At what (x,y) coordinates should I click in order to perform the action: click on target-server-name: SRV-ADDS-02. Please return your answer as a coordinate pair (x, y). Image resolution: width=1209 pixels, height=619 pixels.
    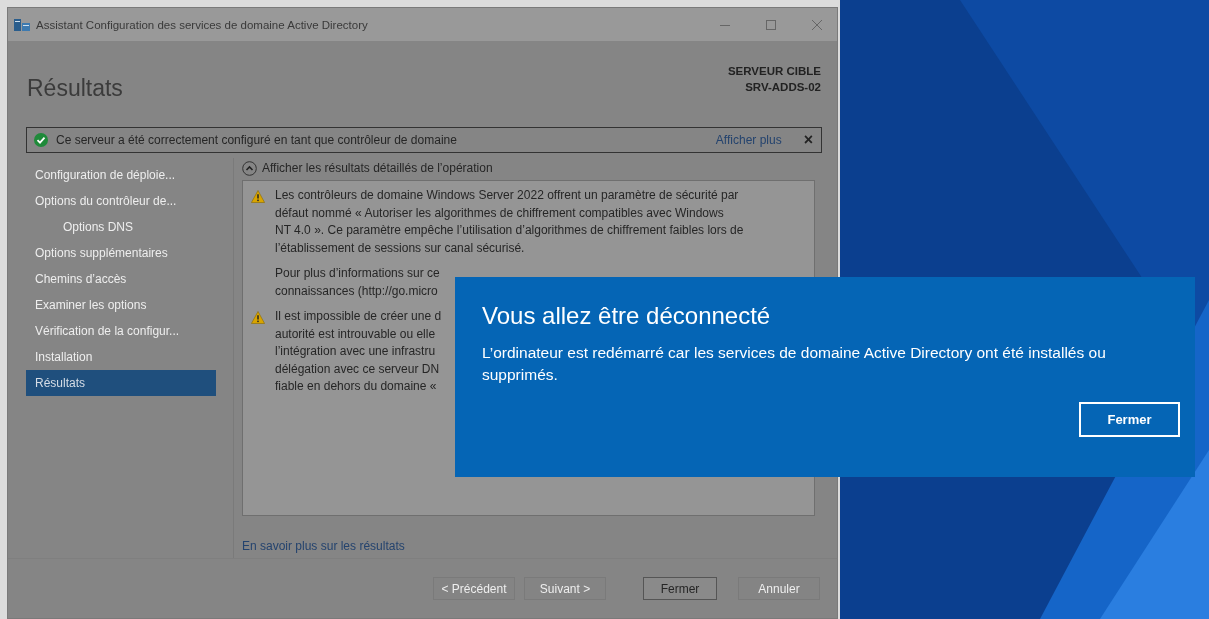
    Looking at the image, I should click on (783, 87).